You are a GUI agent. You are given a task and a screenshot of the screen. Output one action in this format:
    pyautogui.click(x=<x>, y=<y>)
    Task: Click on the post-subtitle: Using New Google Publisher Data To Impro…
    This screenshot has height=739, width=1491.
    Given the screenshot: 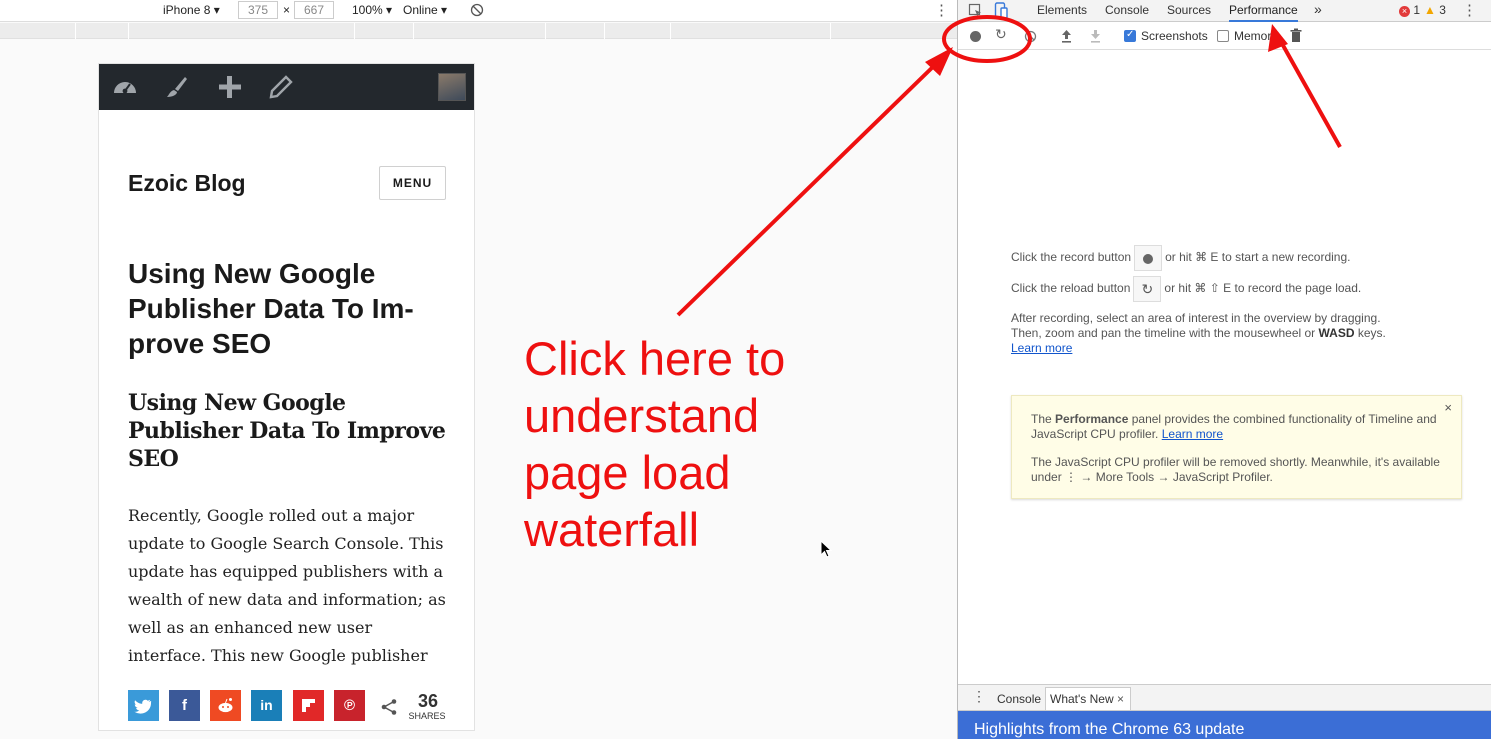 What is the action you would take?
    pyautogui.click(x=287, y=431)
    